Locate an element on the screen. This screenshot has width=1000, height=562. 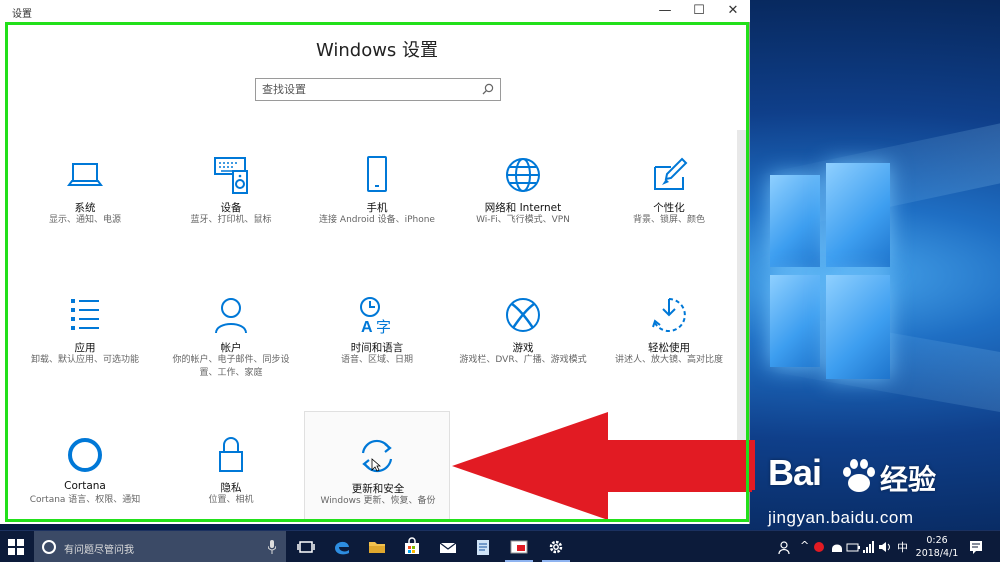
maximize-button: ☐ is located at coordinates (699, 11).